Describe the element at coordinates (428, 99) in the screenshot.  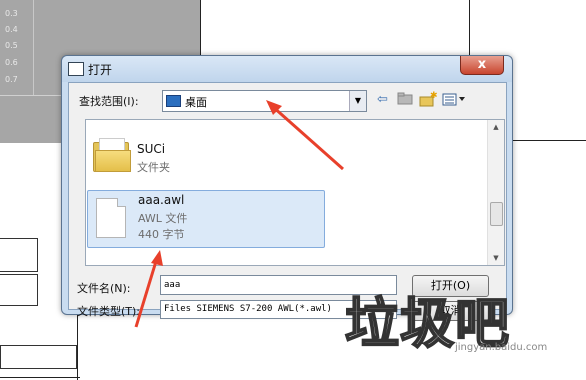
I see `new-folder-icon: ✱` at that location.